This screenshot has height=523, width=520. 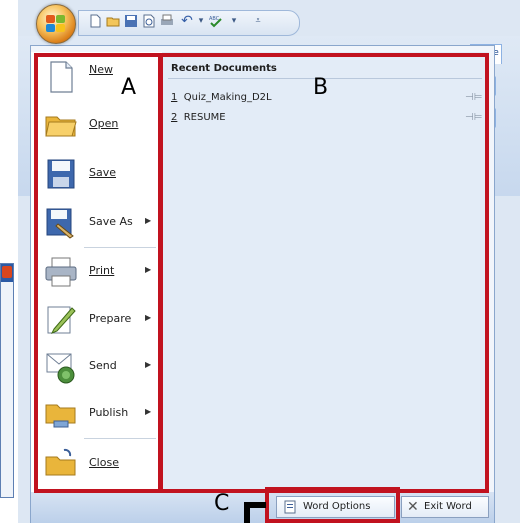 What do you see at coordinates (7, 272) in the screenshot?
I see `background-dialog-close-icon` at bounding box center [7, 272].